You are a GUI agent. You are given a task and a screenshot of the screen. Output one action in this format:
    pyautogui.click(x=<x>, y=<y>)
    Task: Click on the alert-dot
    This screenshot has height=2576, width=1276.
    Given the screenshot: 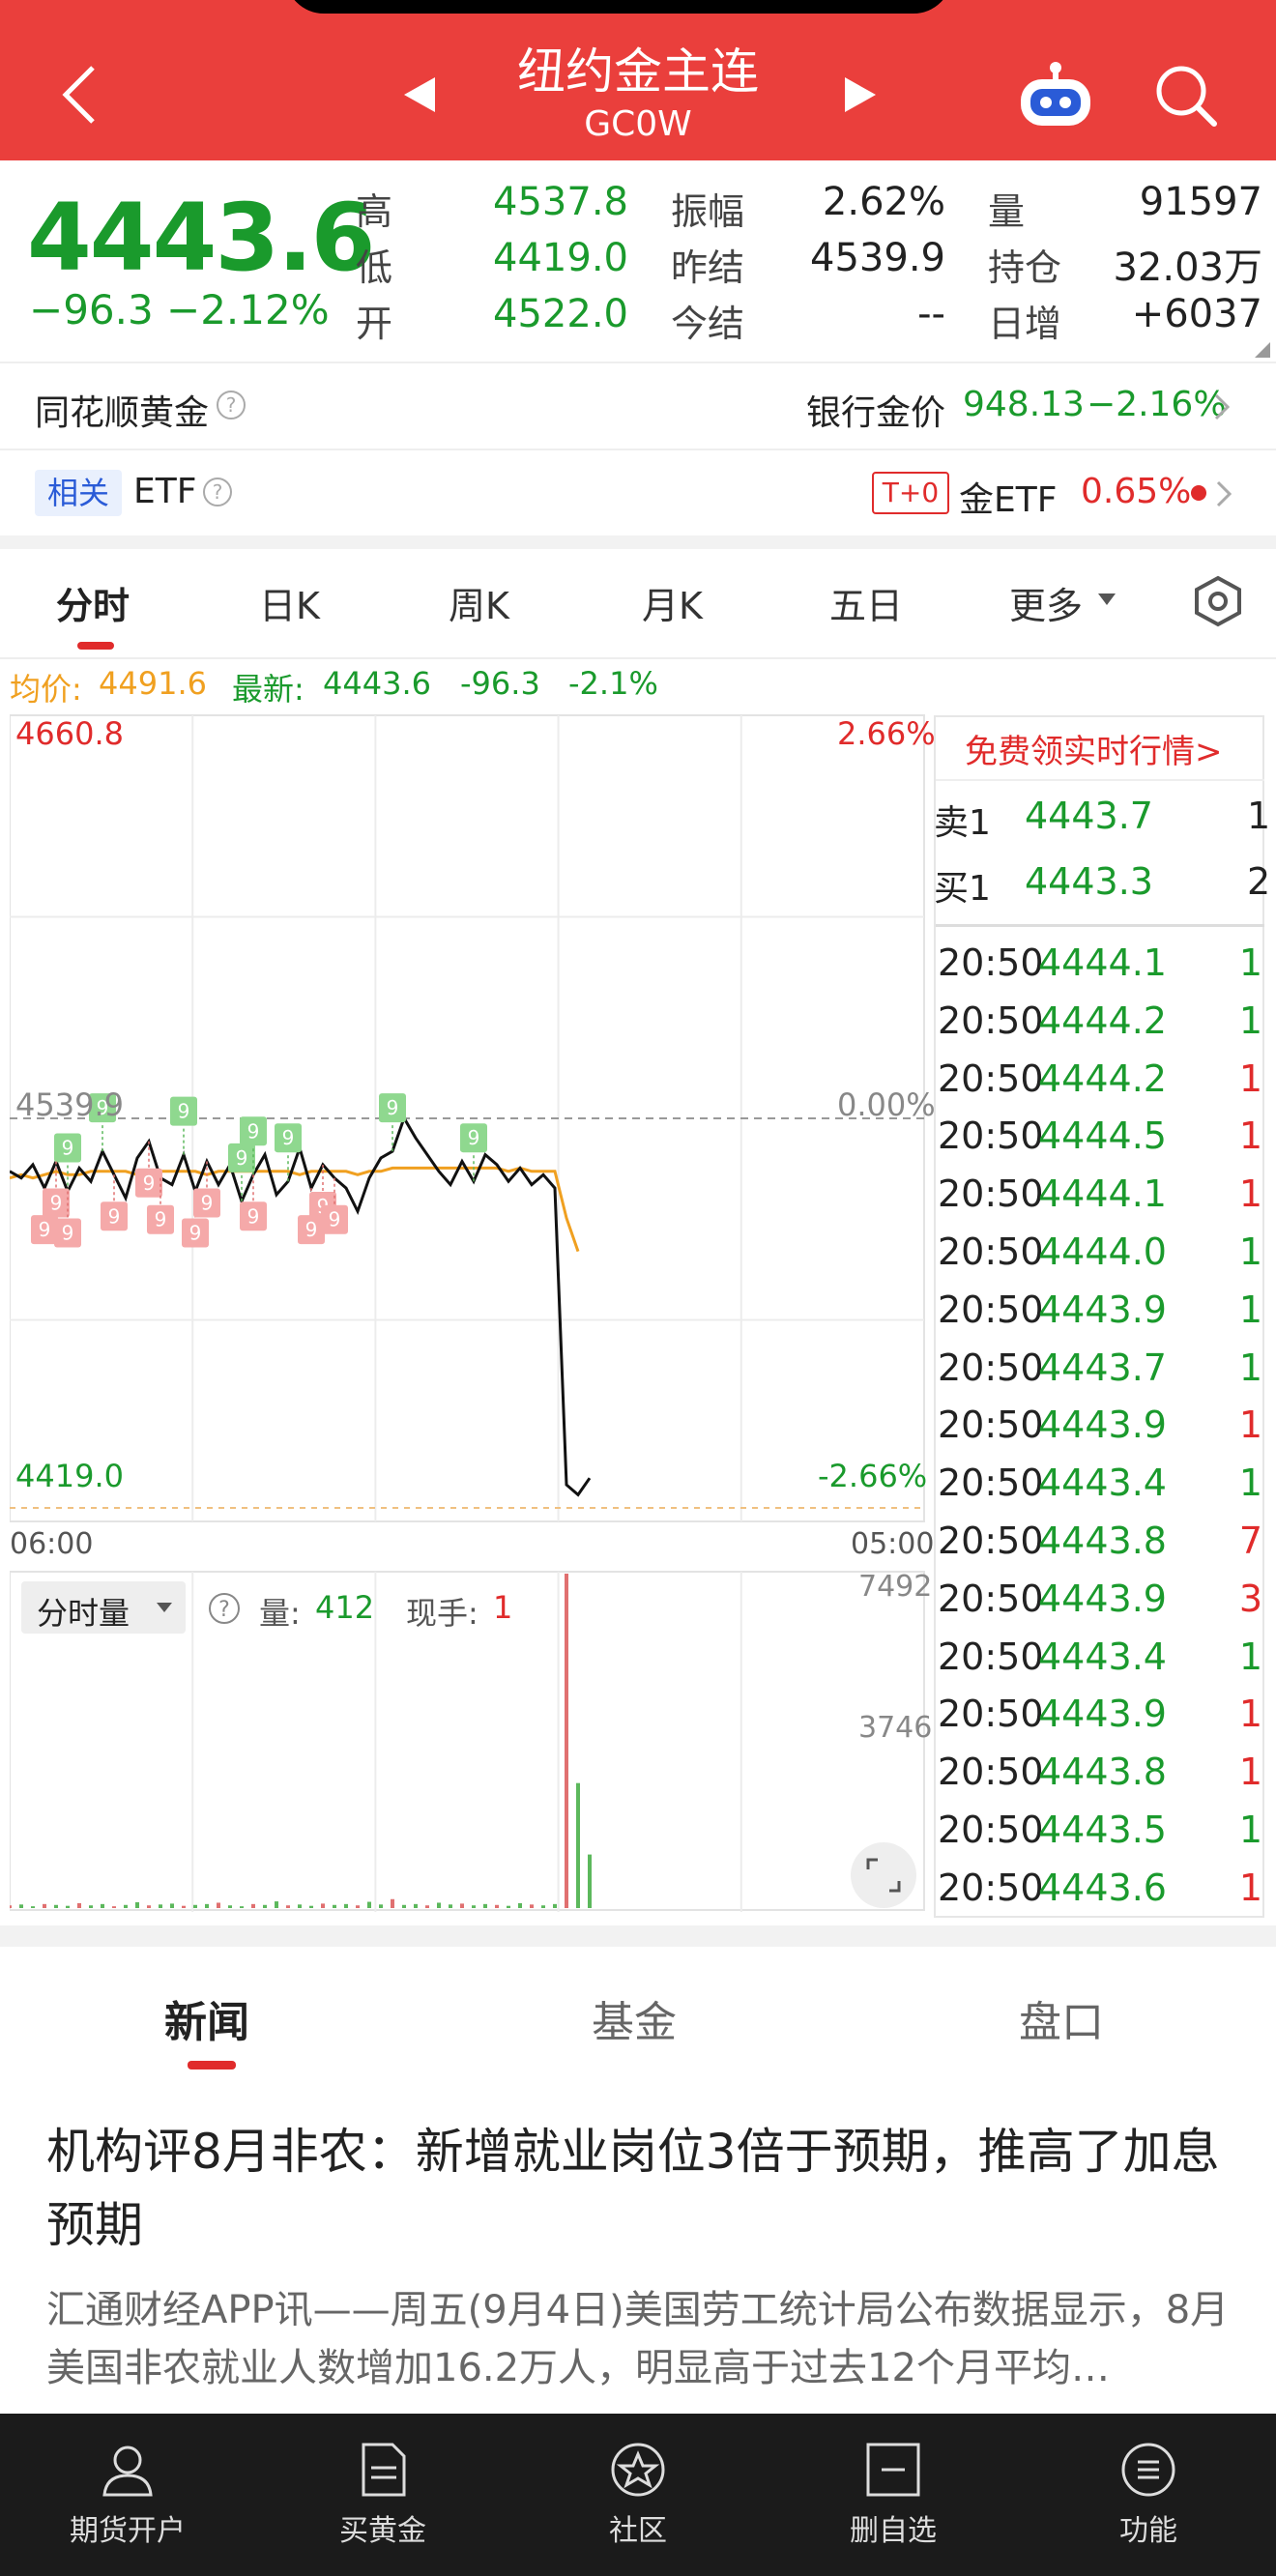 What is the action you would take?
    pyautogui.click(x=1199, y=493)
    